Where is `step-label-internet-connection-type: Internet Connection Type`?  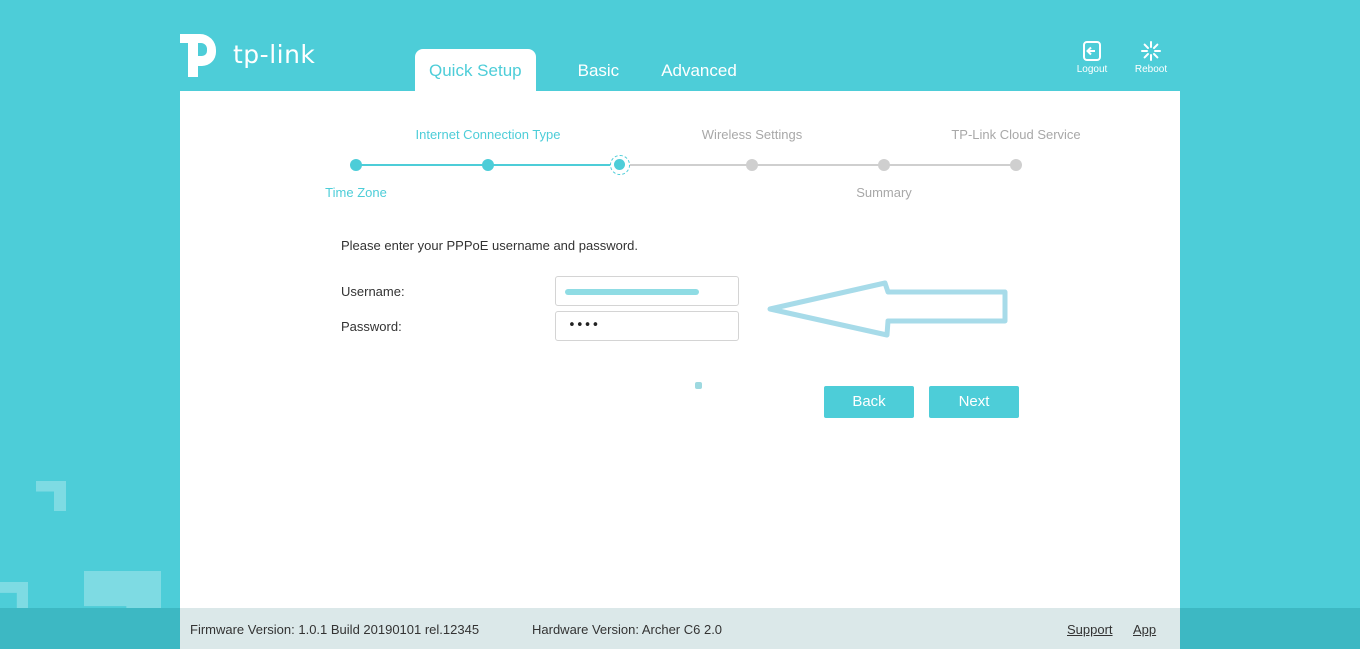
step-label-internet-connection-type: Internet Connection Type is located at coordinates (488, 134).